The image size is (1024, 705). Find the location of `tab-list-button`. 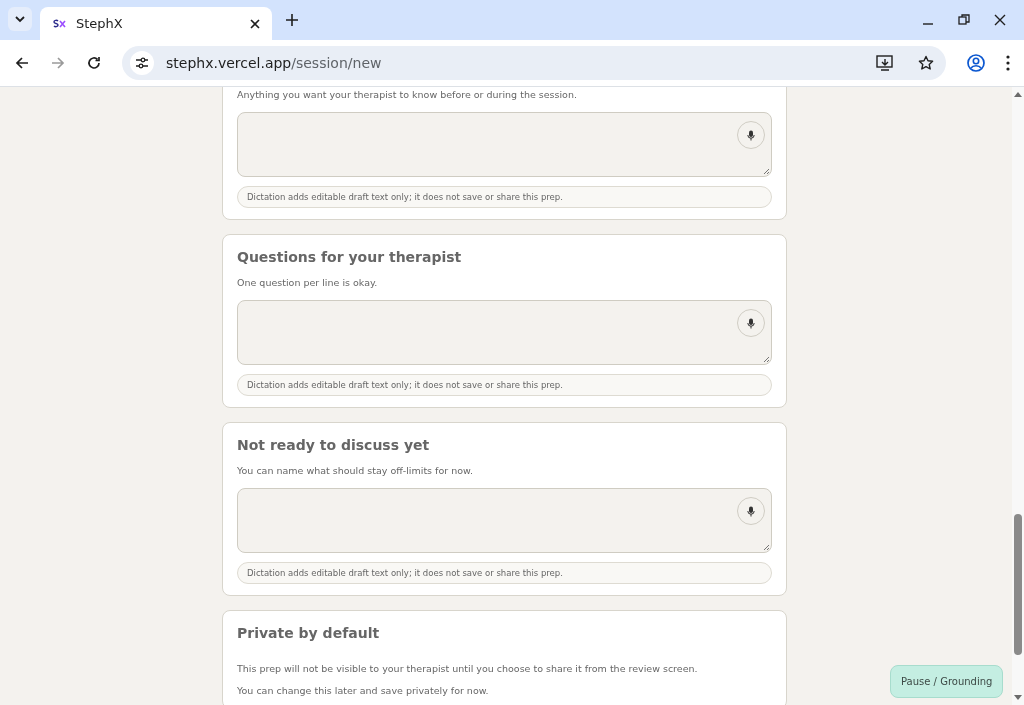

tab-list-button is located at coordinates (20, 19).